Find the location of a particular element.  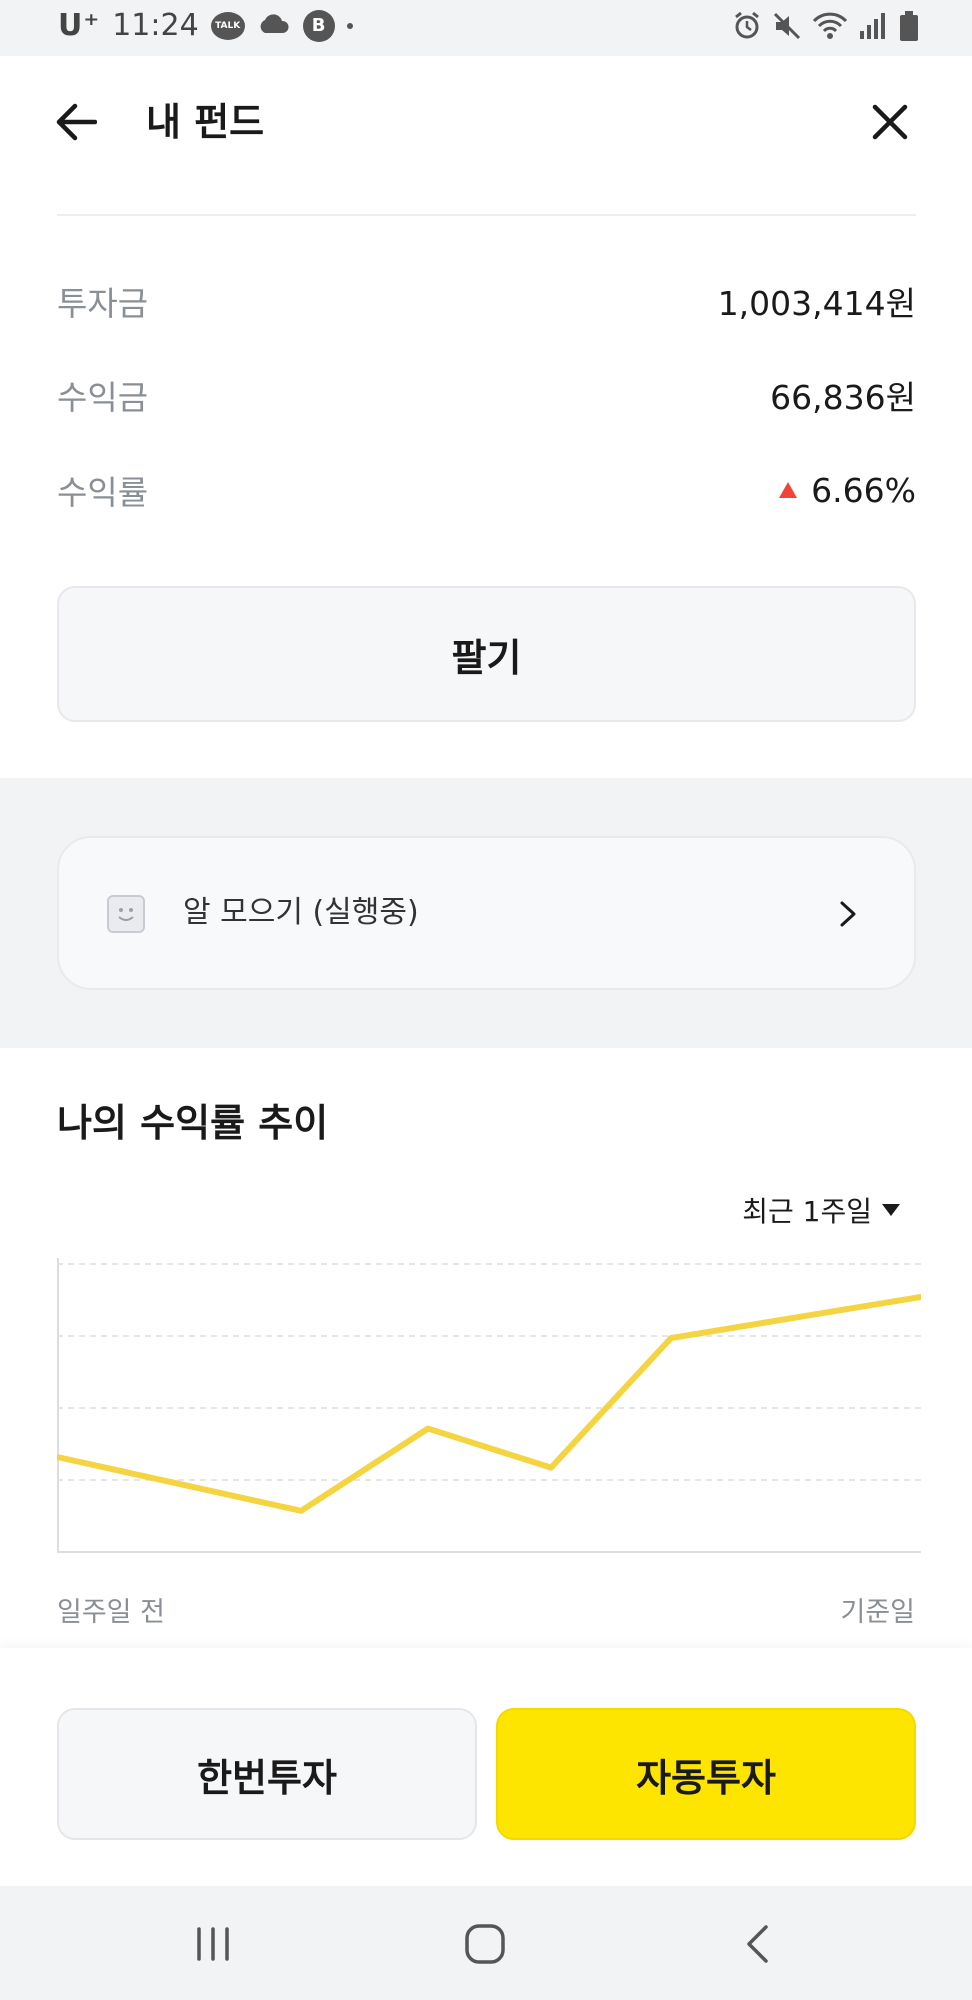

carrier-label: U⁺ is located at coordinates (79, 25).